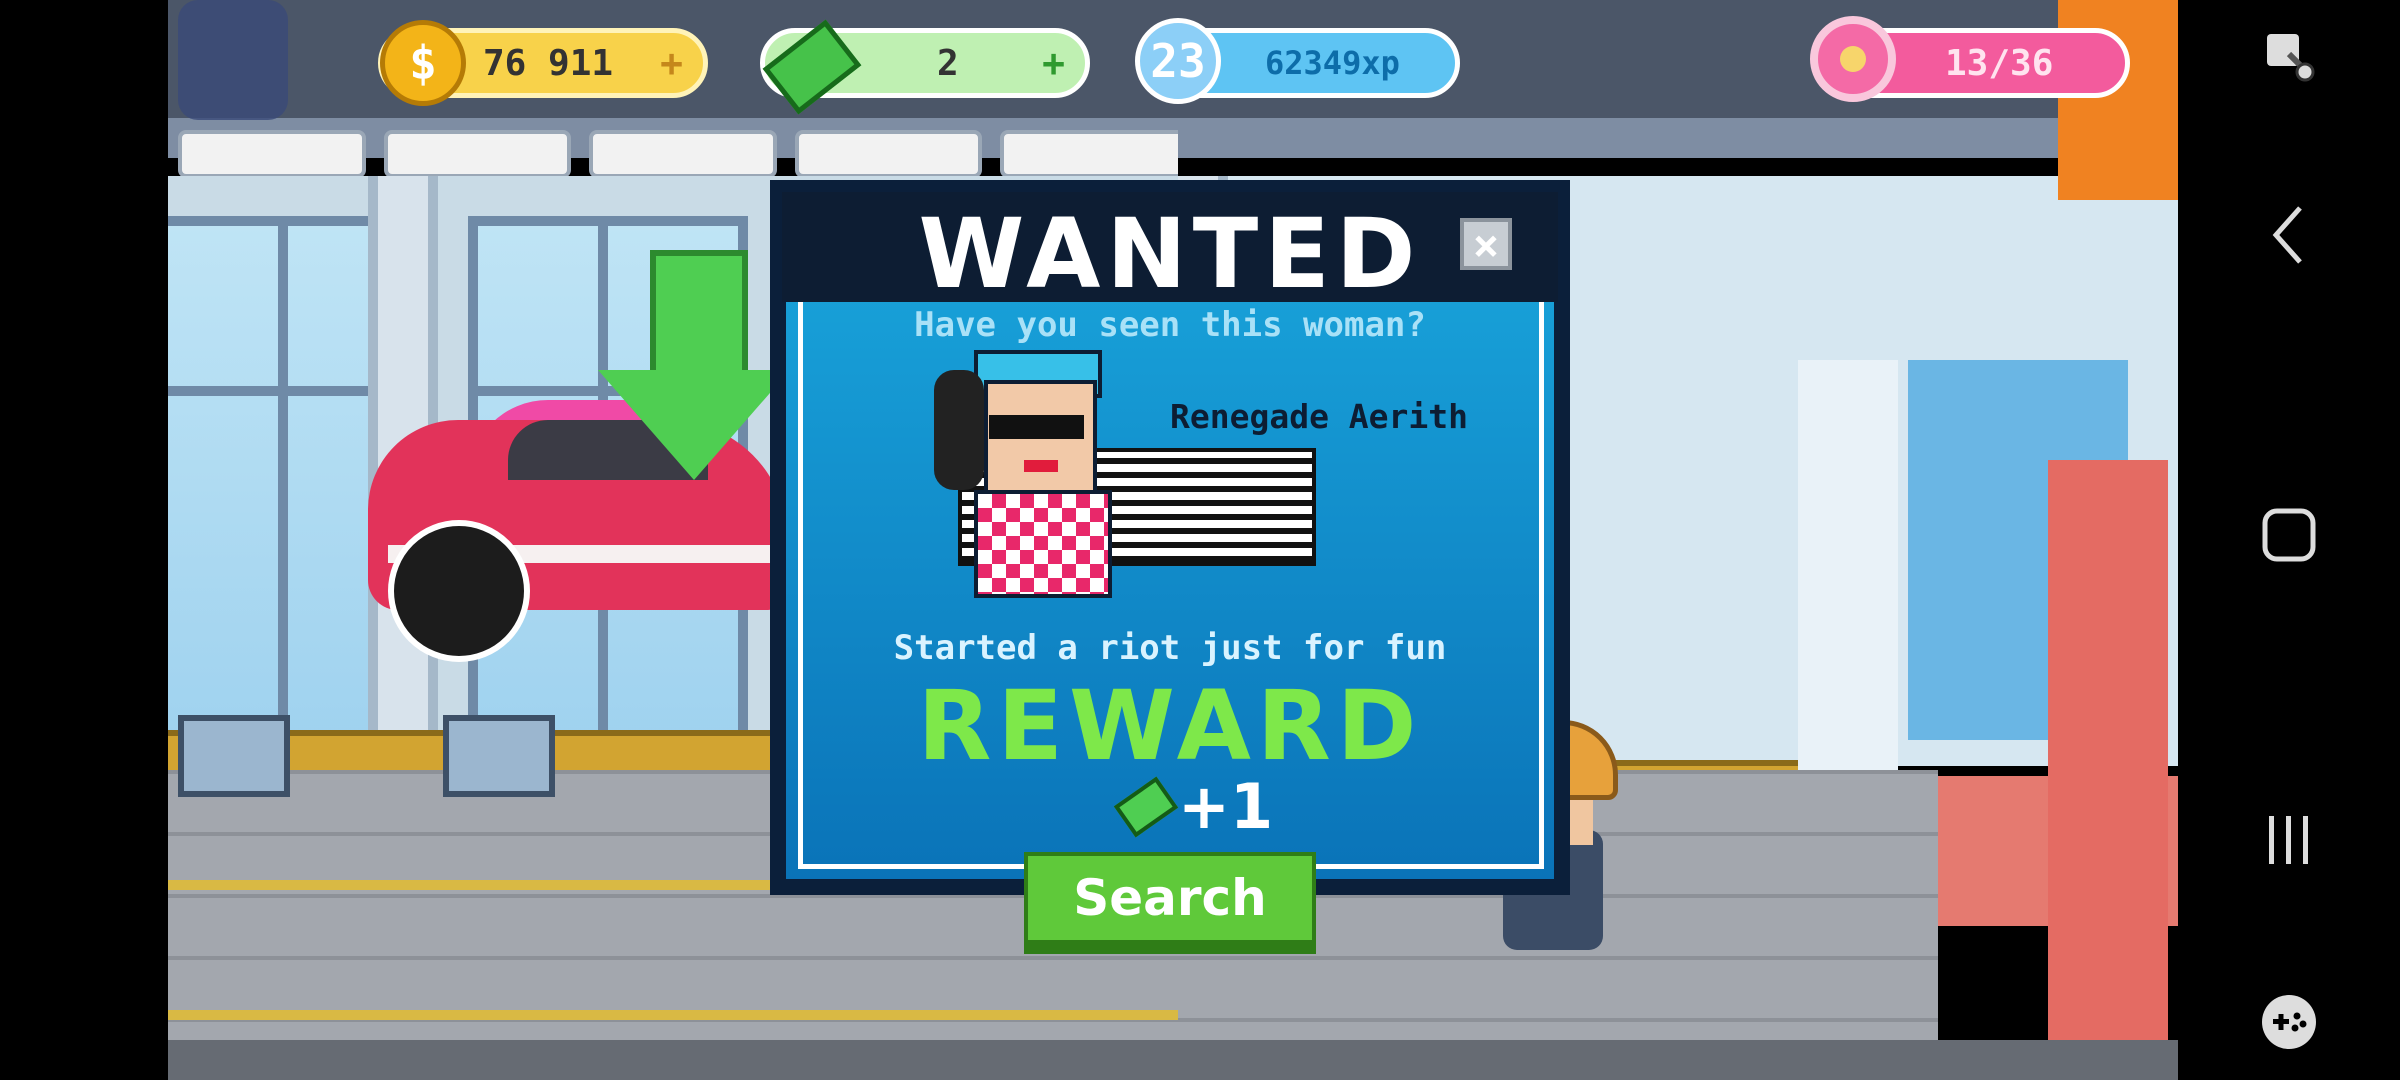  What do you see at coordinates (1053, 63) in the screenshot?
I see `cash-plus-icon: +` at bounding box center [1053, 63].